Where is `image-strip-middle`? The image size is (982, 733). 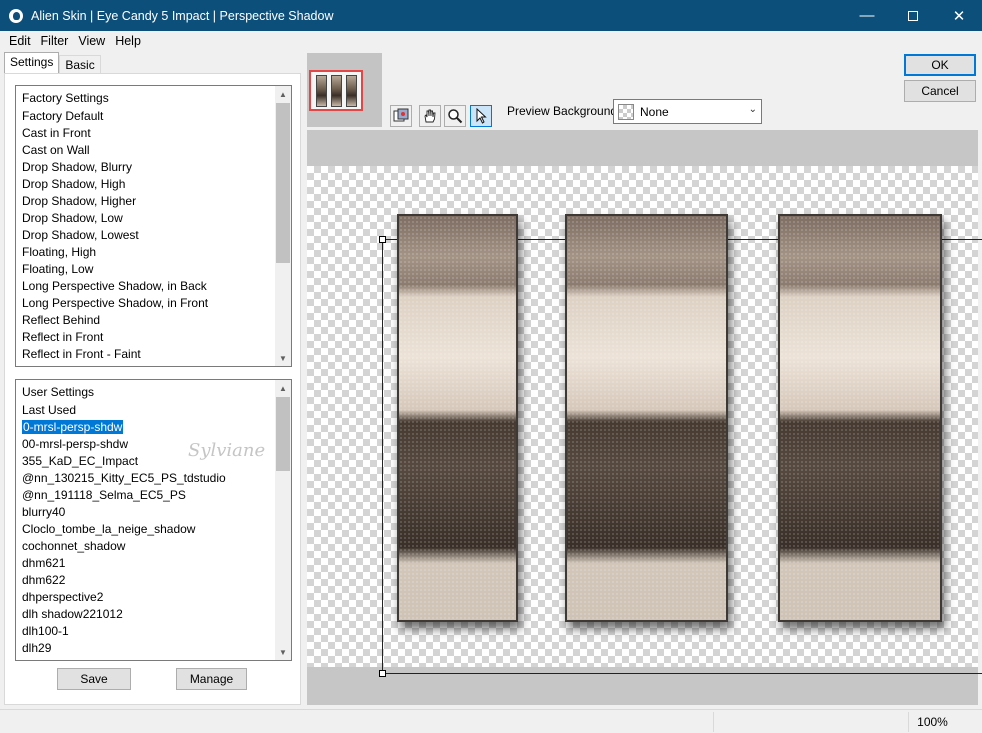 image-strip-middle is located at coordinates (646, 418).